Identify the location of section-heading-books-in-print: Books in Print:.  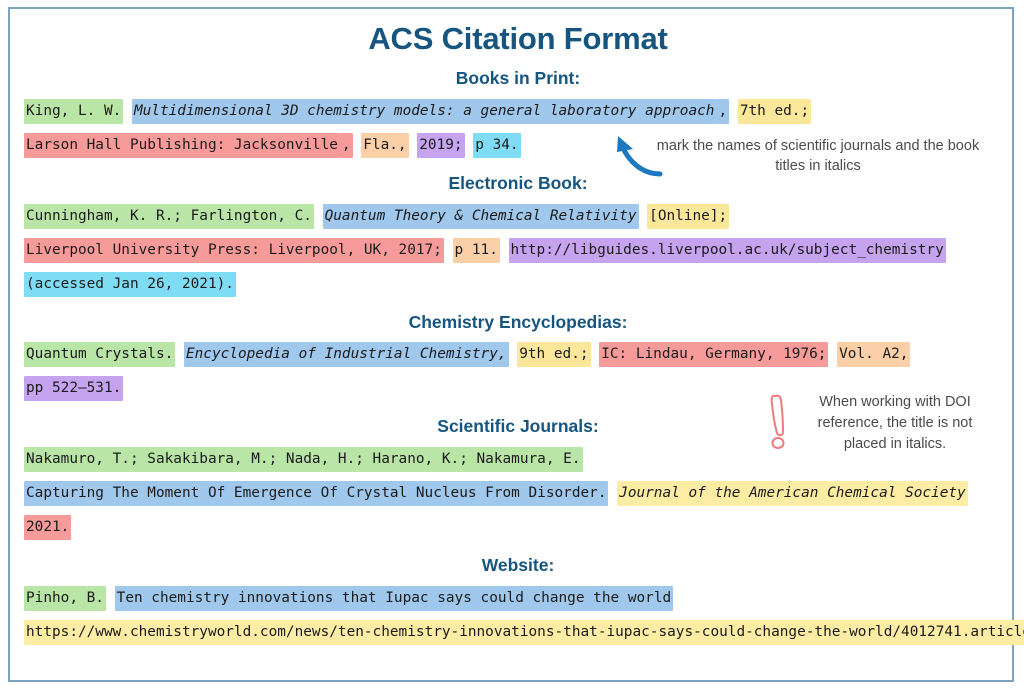
(518, 78).